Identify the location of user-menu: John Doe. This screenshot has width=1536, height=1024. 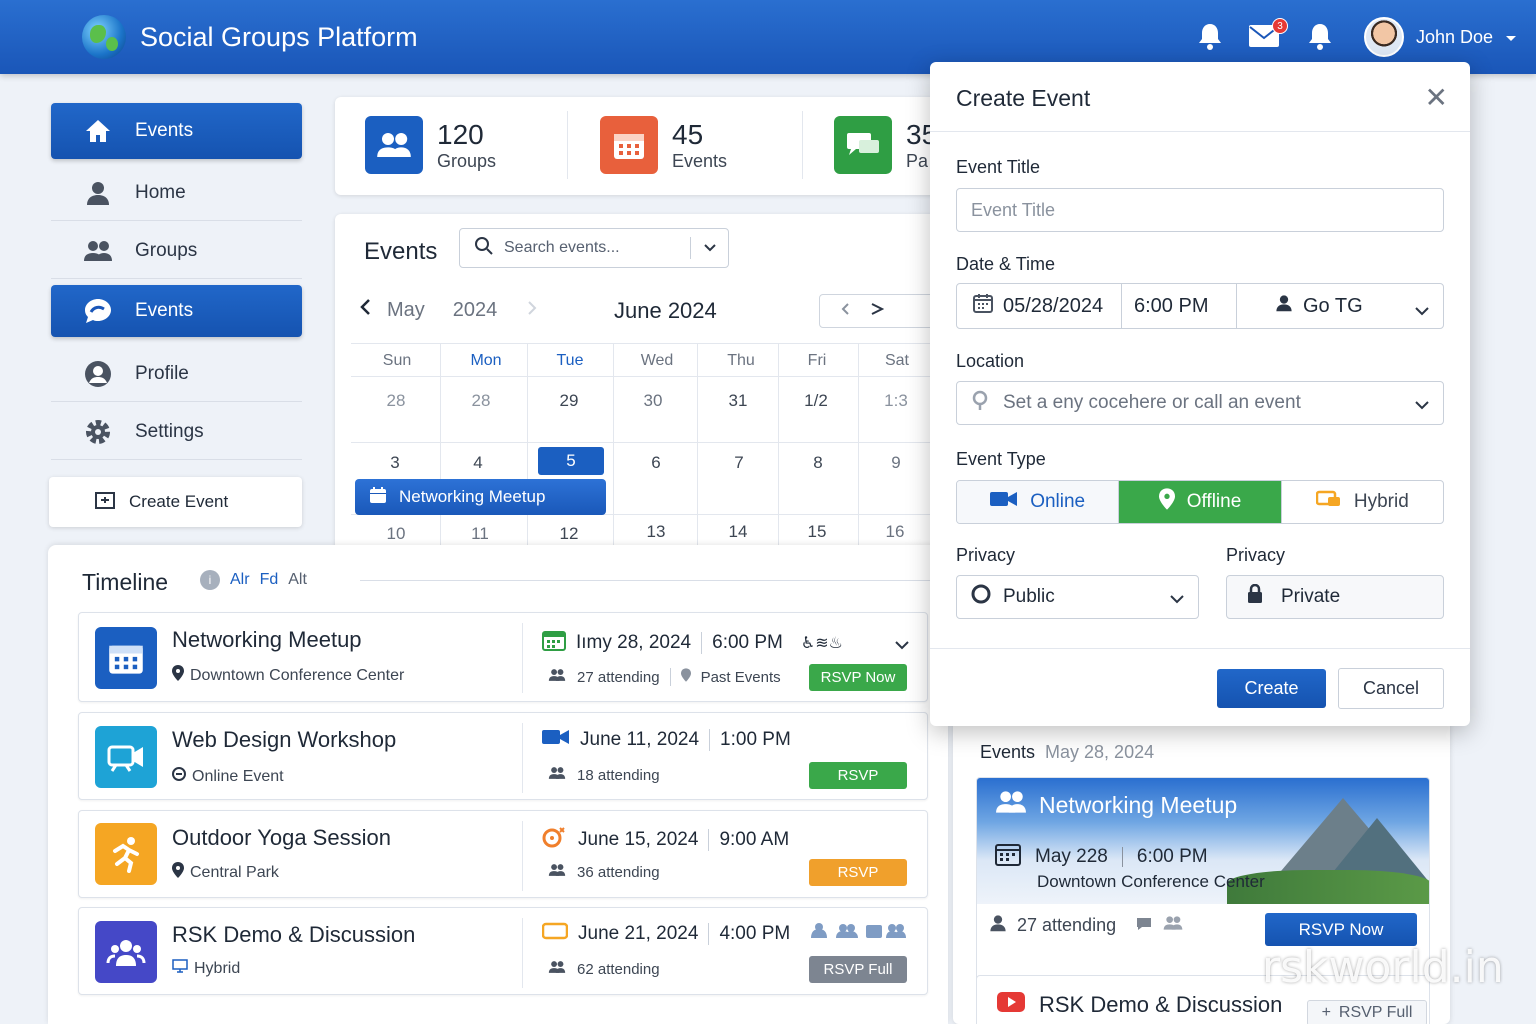
(1440, 37).